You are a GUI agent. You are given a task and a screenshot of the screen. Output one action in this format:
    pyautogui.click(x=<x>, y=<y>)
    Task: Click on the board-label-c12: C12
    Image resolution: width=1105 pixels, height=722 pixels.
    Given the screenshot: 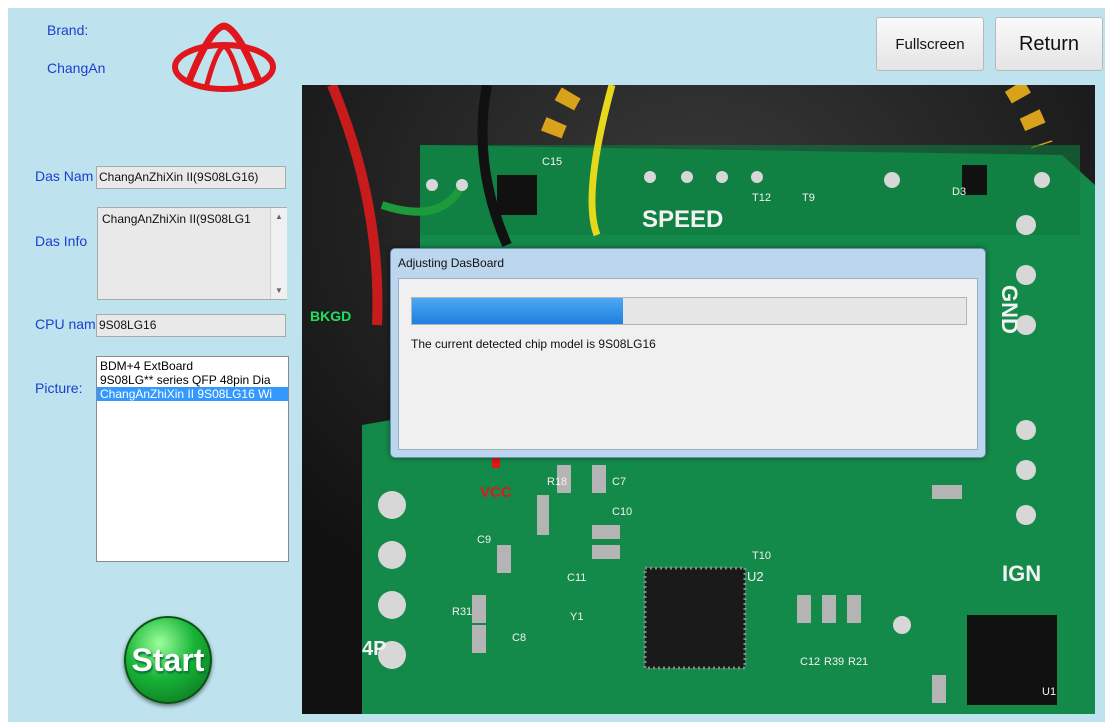 What is the action you would take?
    pyautogui.click(x=810, y=662)
    